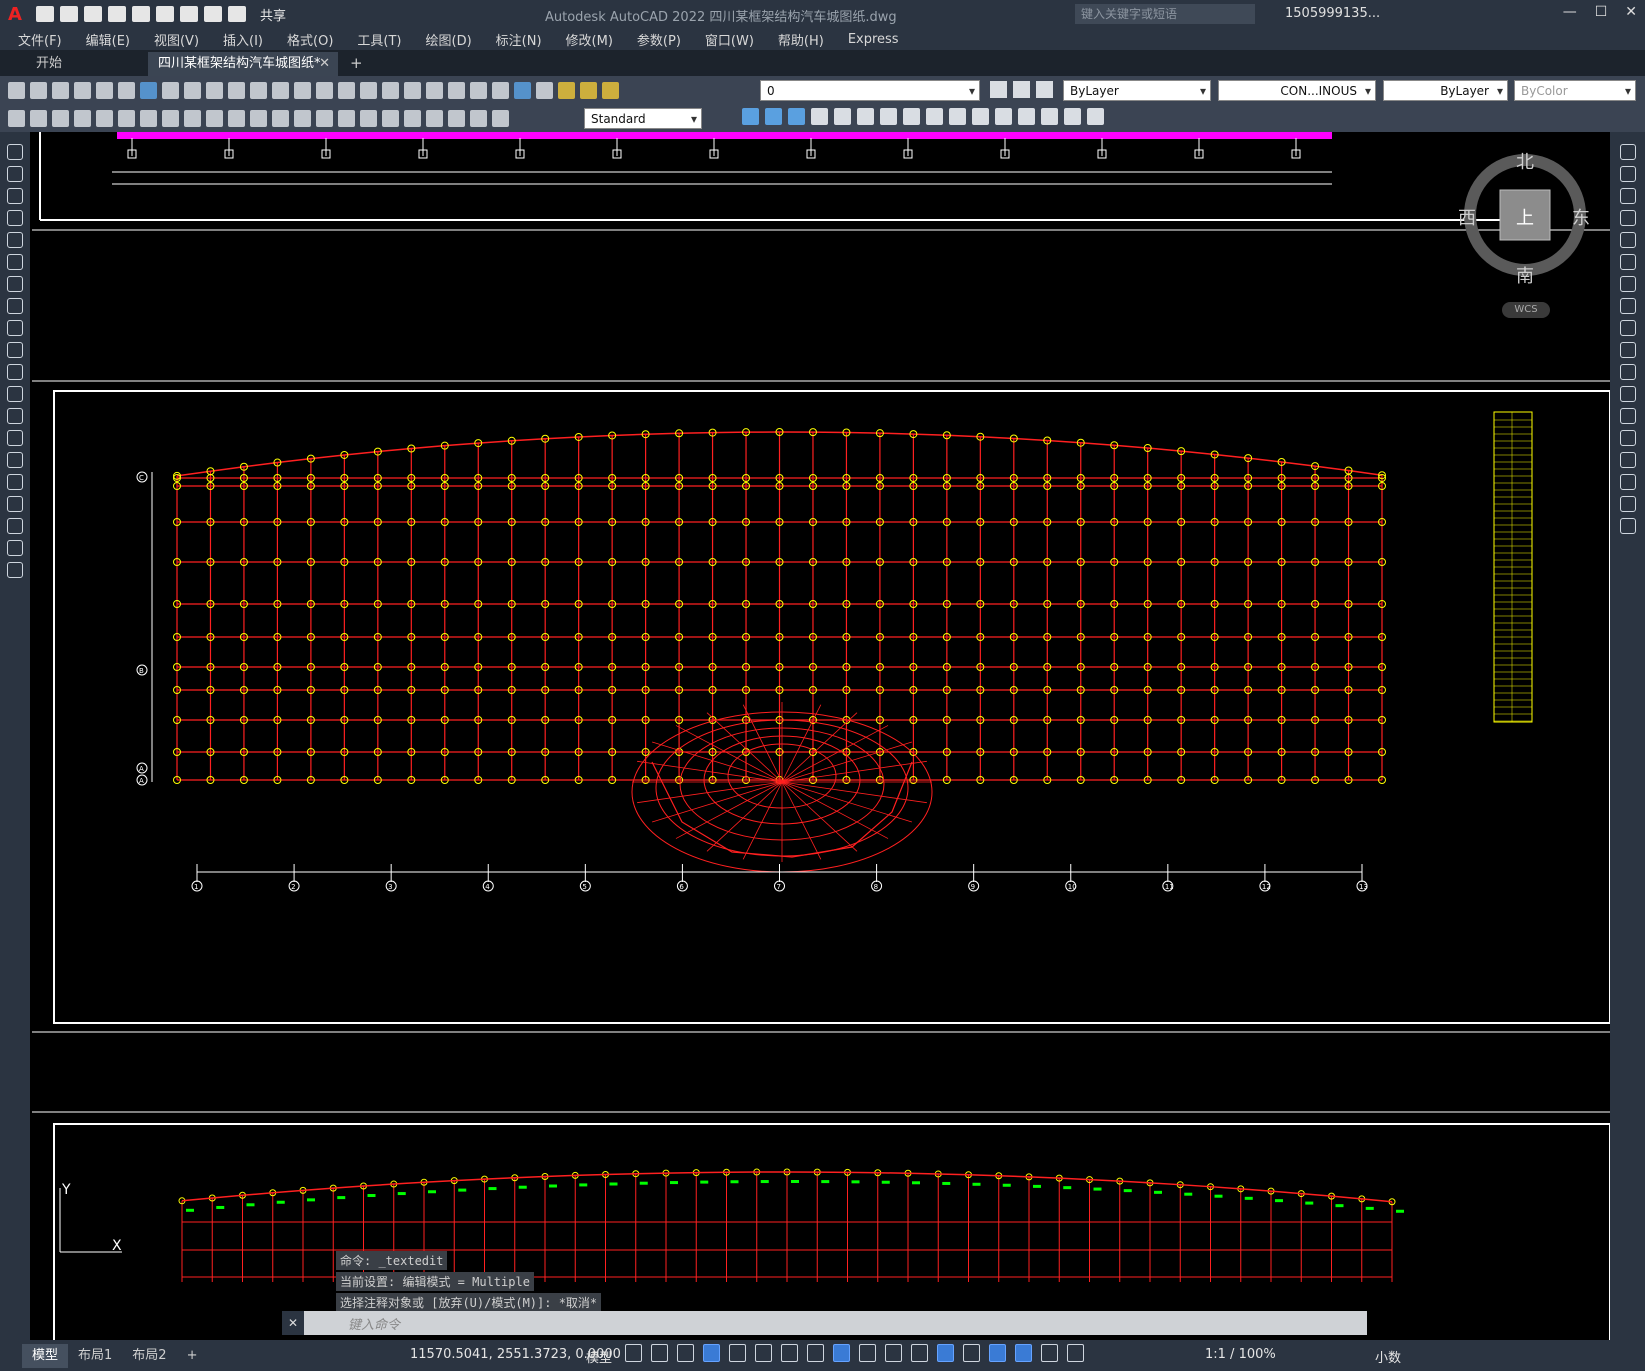  What do you see at coordinates (610, 90) in the screenshot?
I see `layer-lock-icon` at bounding box center [610, 90].